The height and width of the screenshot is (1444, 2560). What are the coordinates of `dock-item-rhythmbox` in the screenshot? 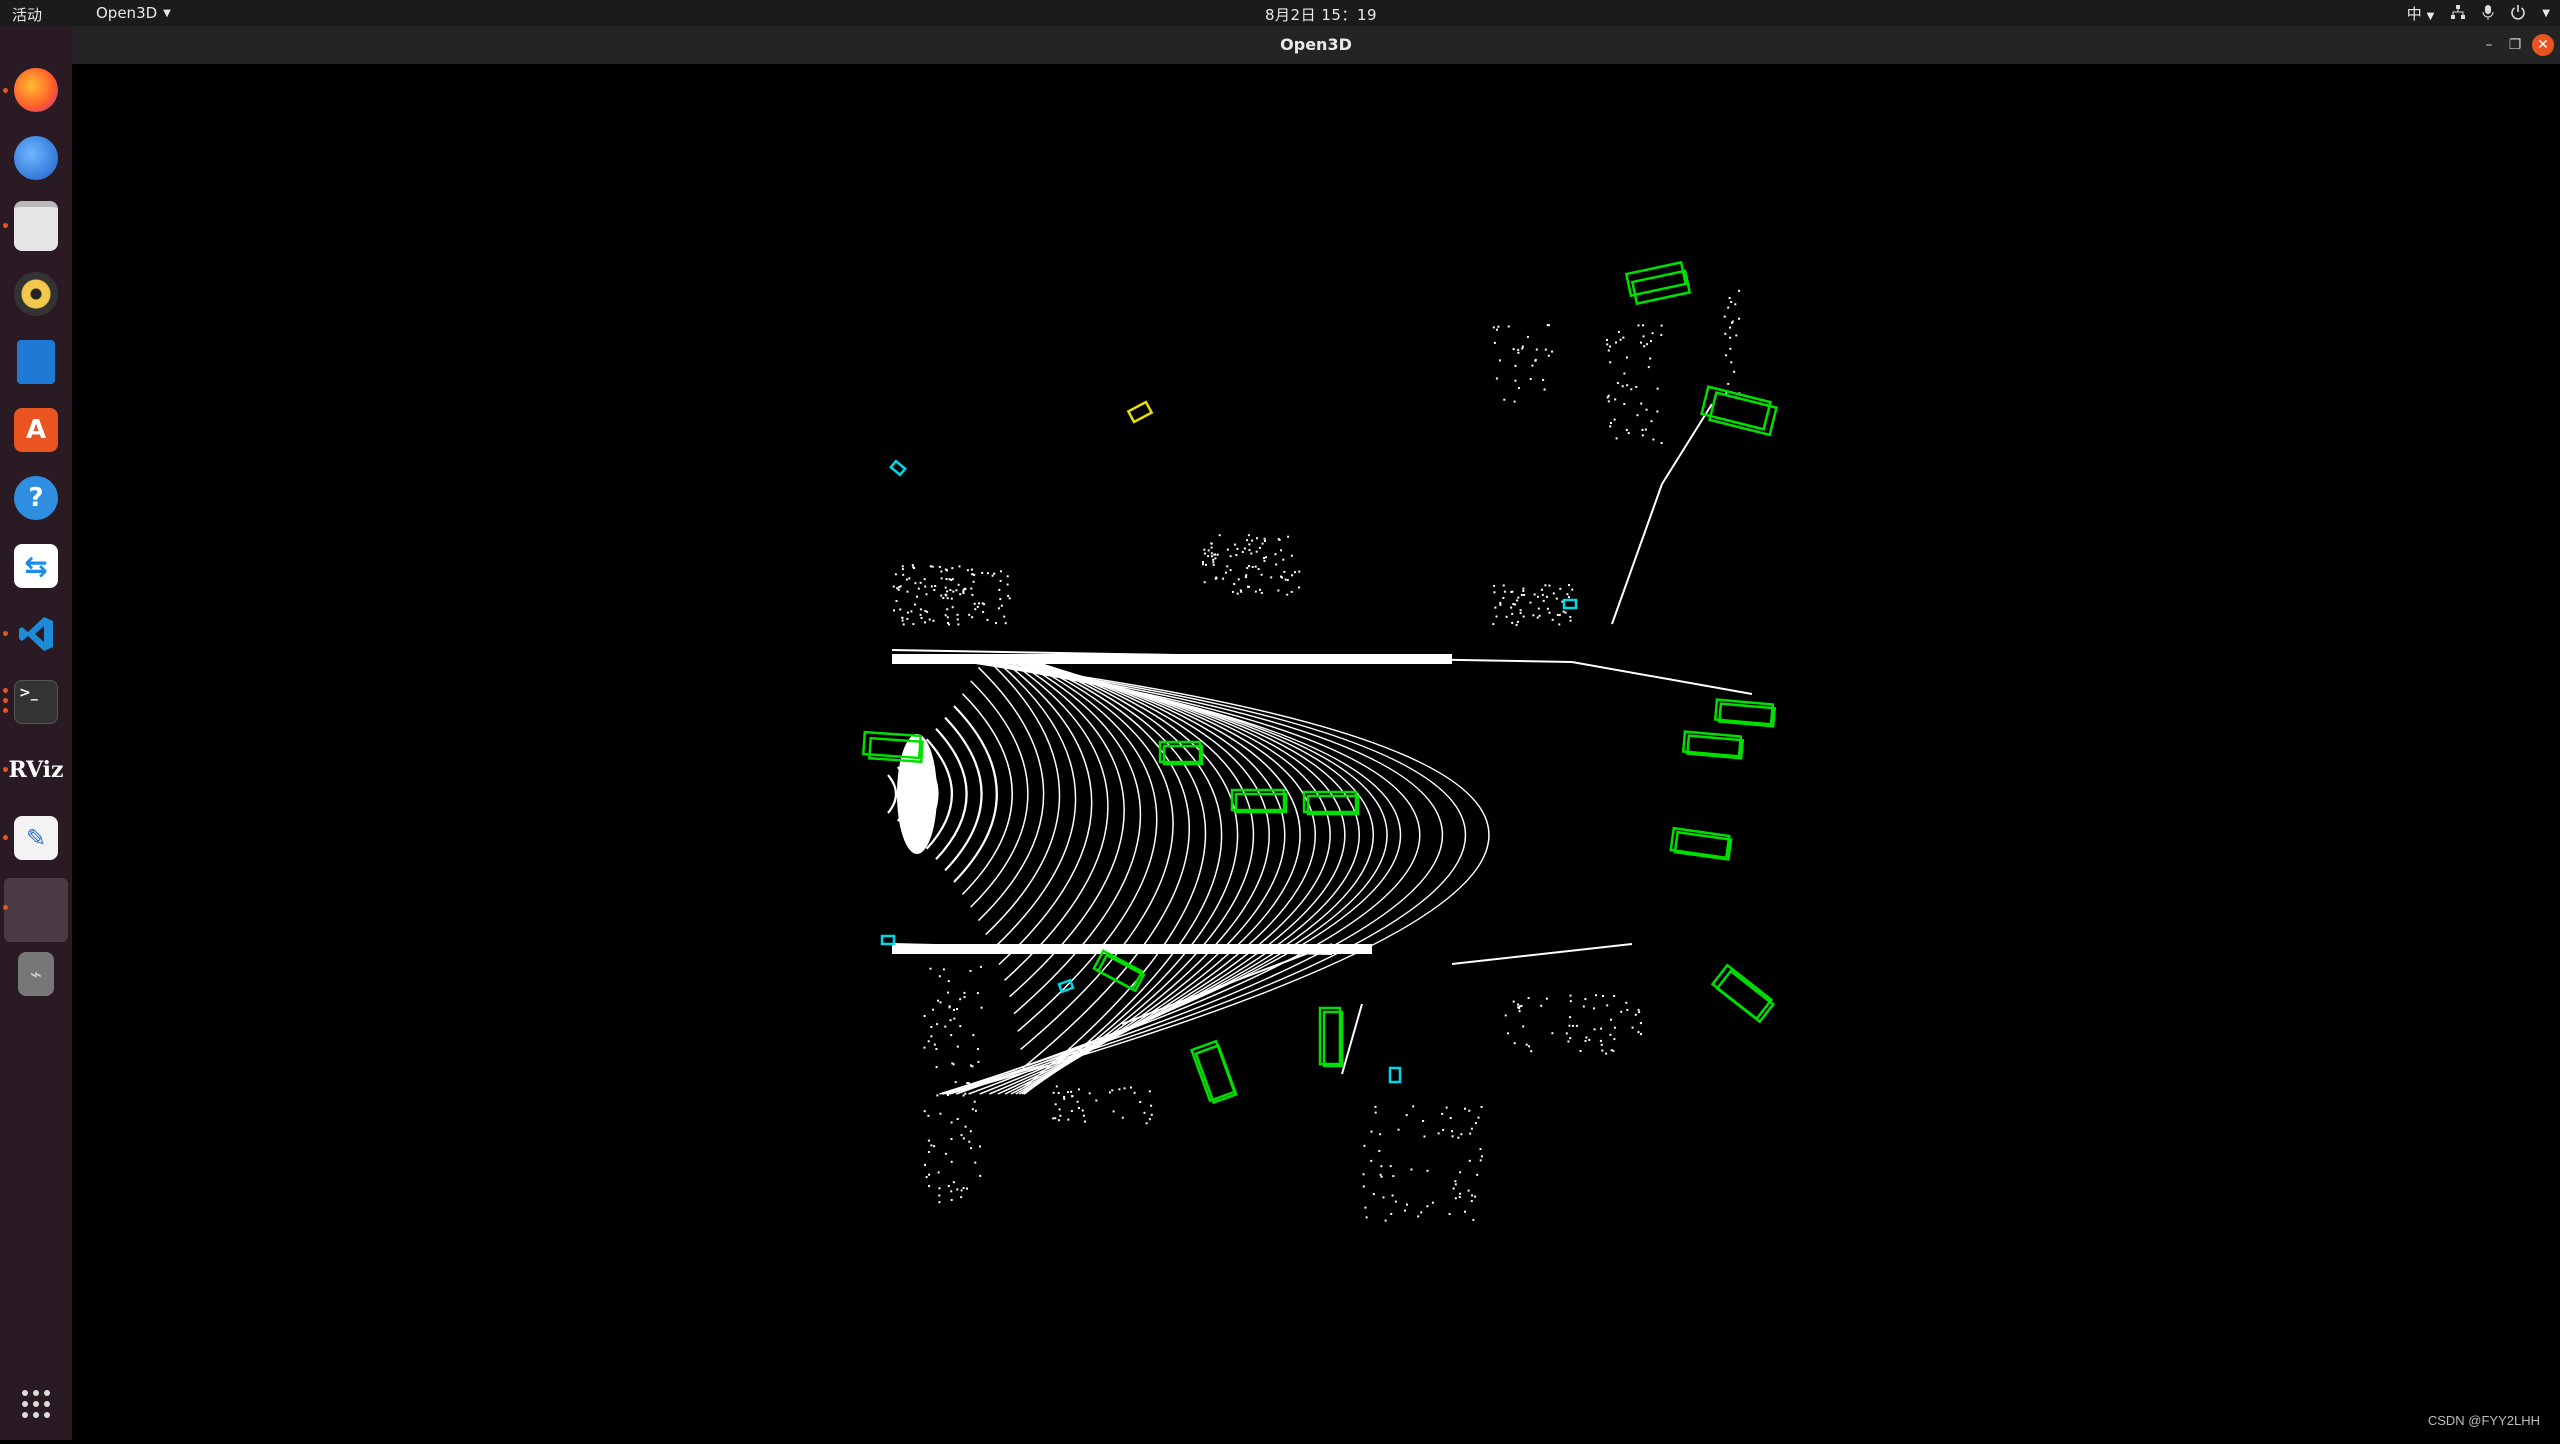 It's located at (36, 294).